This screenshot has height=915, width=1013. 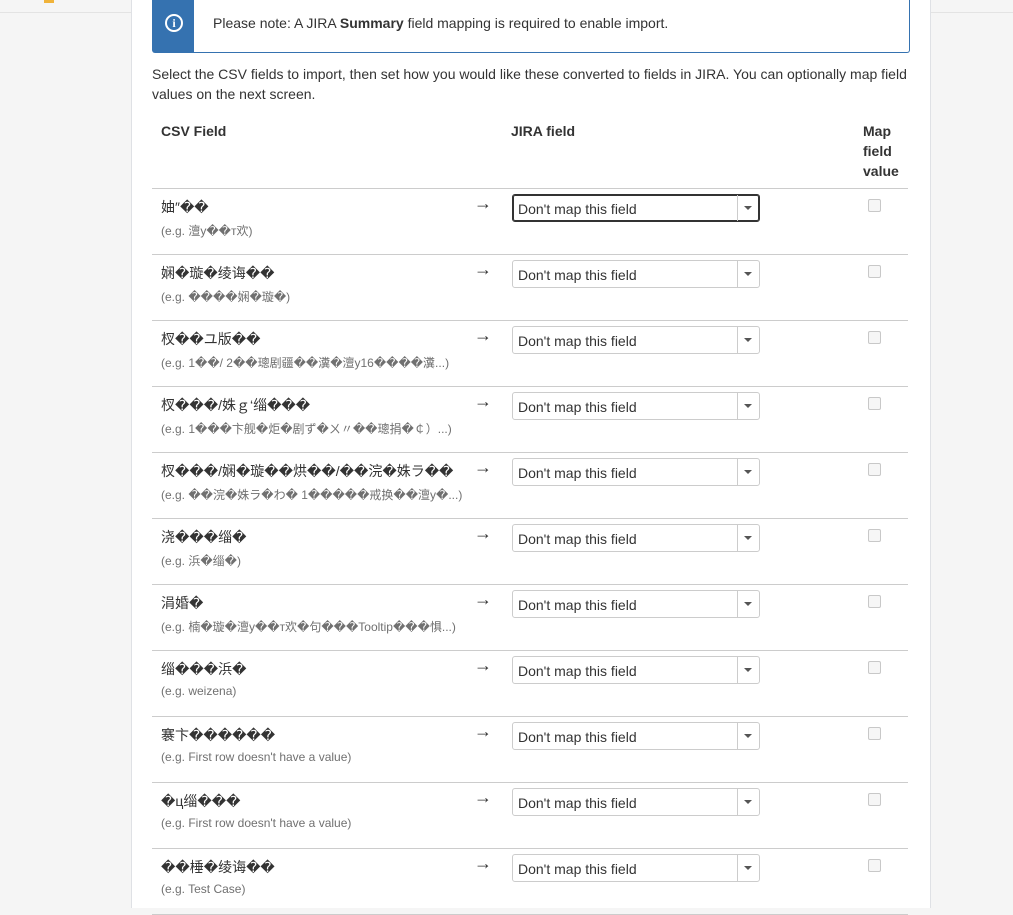 I want to click on csv-field-name: 杈���/娴�璇��烘��/��浣�姝ラ��, so click(x=307, y=471).